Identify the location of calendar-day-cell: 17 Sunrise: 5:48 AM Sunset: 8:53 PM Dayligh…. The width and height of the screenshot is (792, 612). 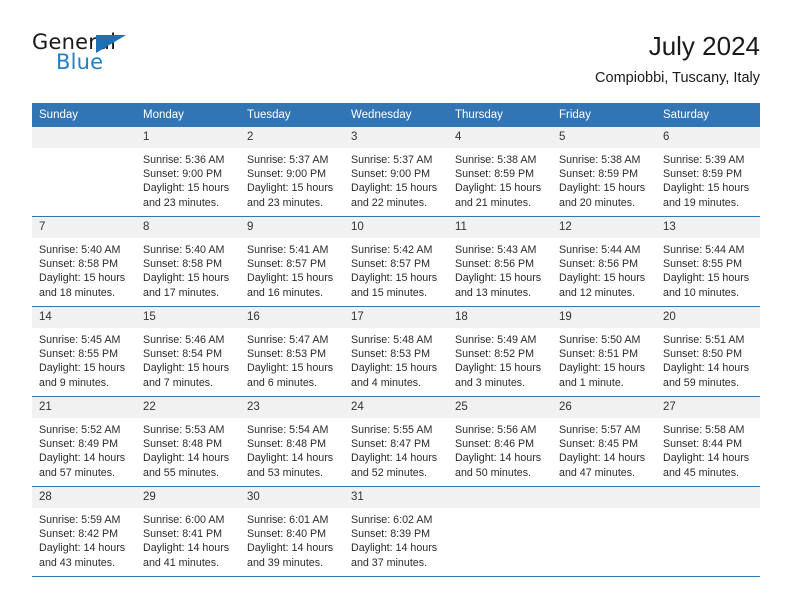
(396, 351).